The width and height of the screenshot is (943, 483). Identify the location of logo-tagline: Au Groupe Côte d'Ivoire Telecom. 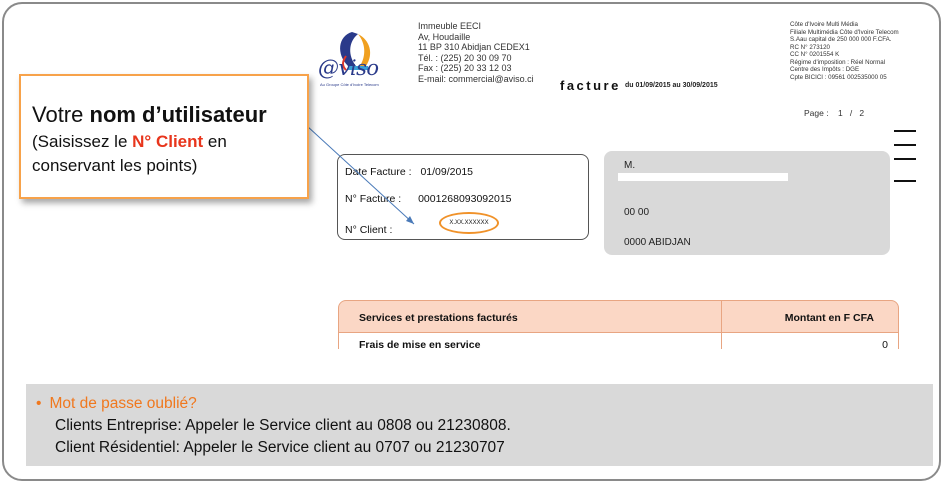
(349, 84).